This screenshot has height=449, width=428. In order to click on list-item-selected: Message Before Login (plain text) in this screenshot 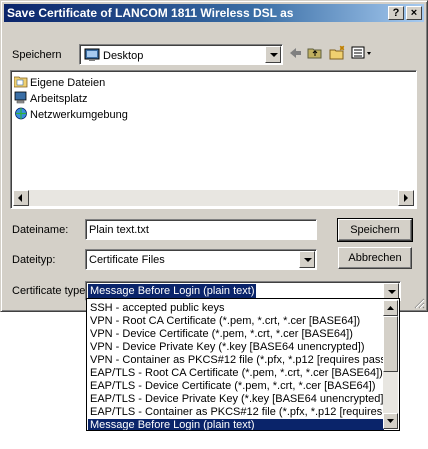, I will do `click(236, 424)`.